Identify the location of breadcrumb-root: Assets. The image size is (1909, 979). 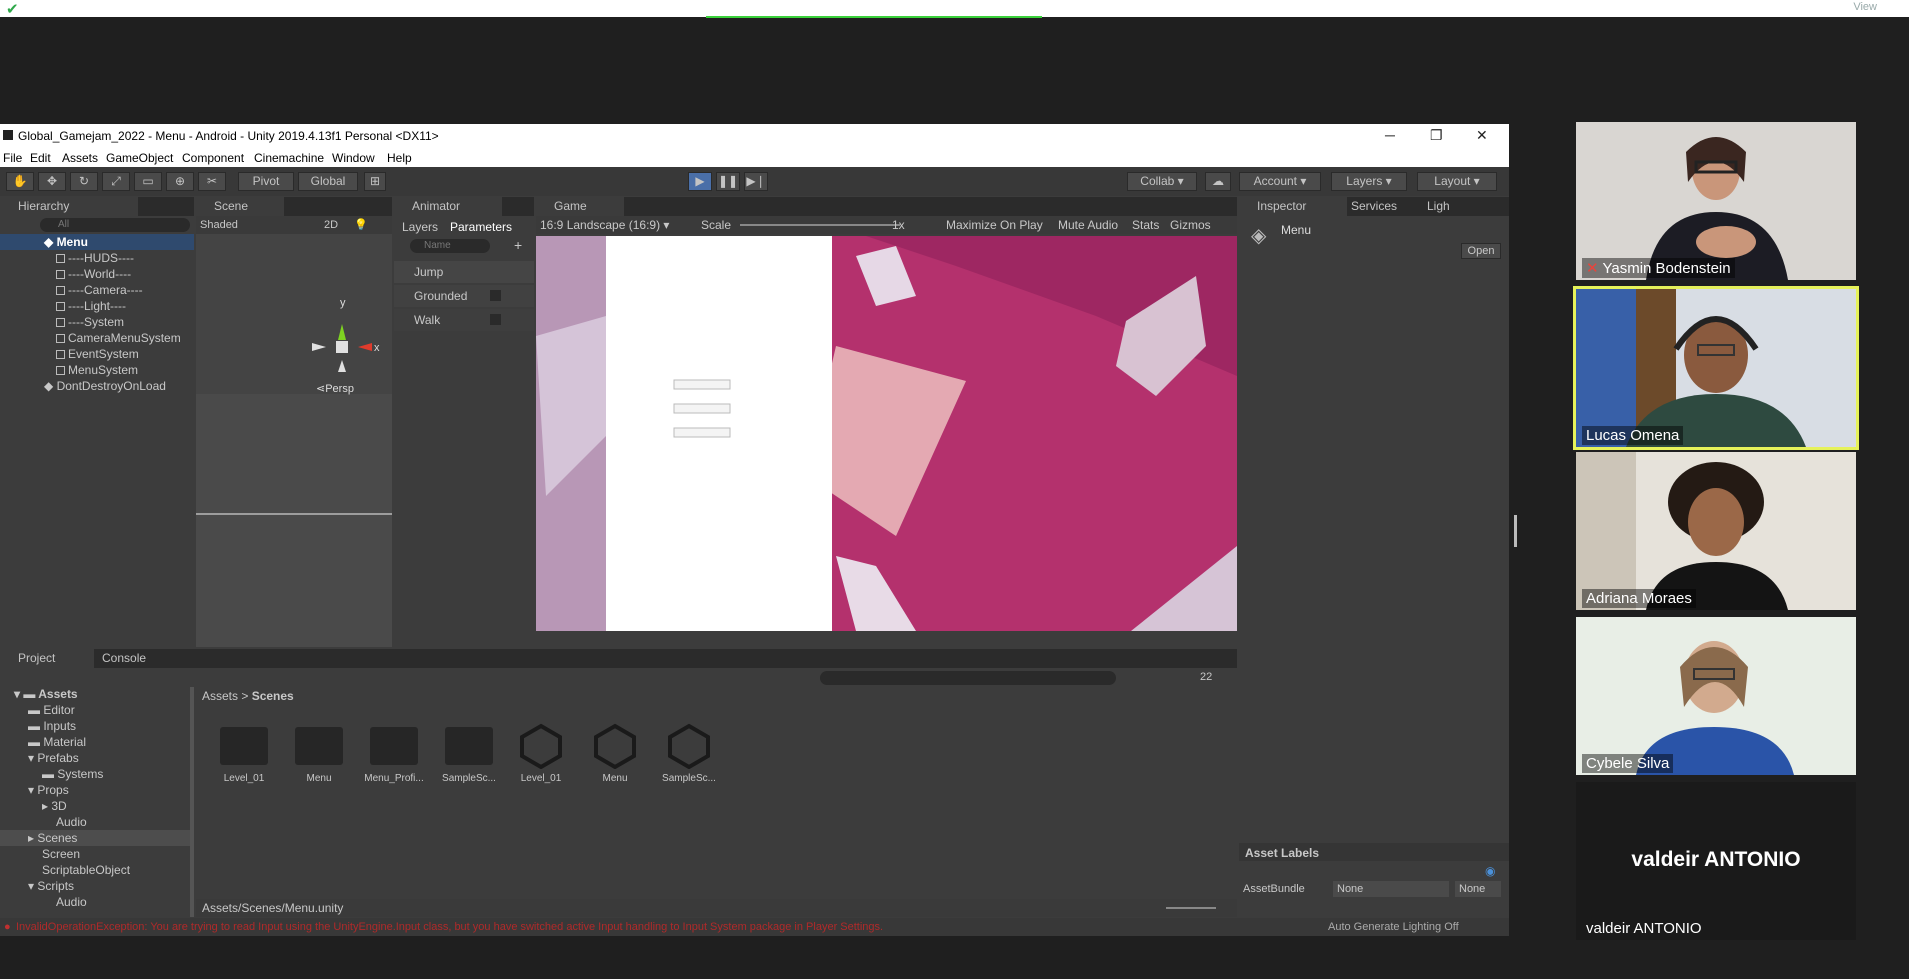
(220, 696).